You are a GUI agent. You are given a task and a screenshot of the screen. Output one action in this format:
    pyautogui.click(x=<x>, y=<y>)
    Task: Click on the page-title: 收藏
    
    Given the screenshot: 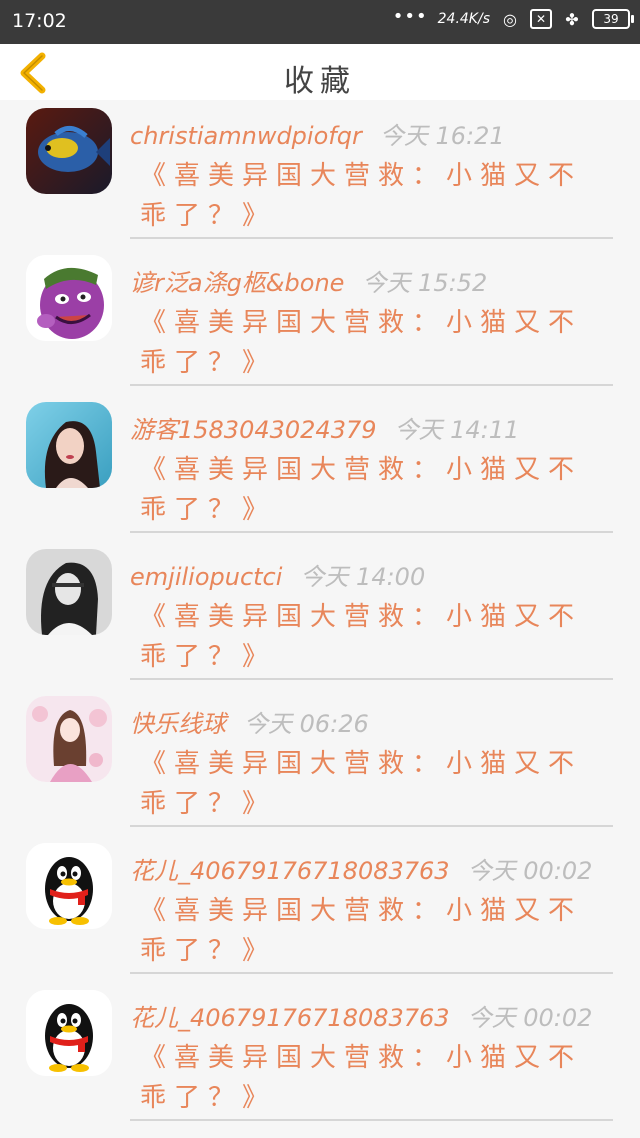 What is the action you would take?
    pyautogui.click(x=320, y=81)
    